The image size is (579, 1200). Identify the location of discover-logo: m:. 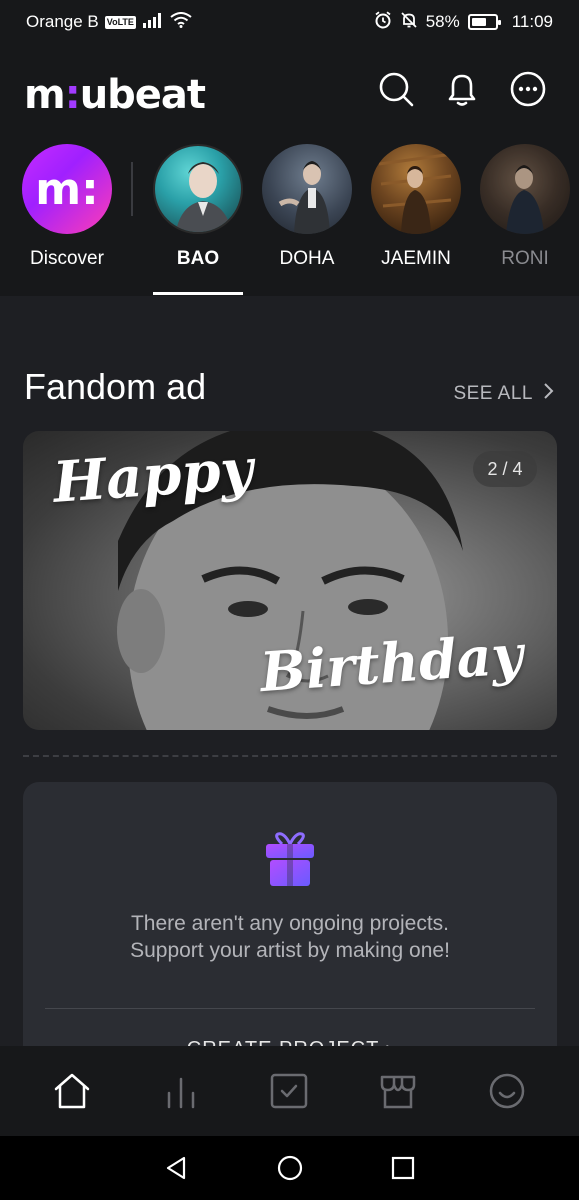
(67, 189).